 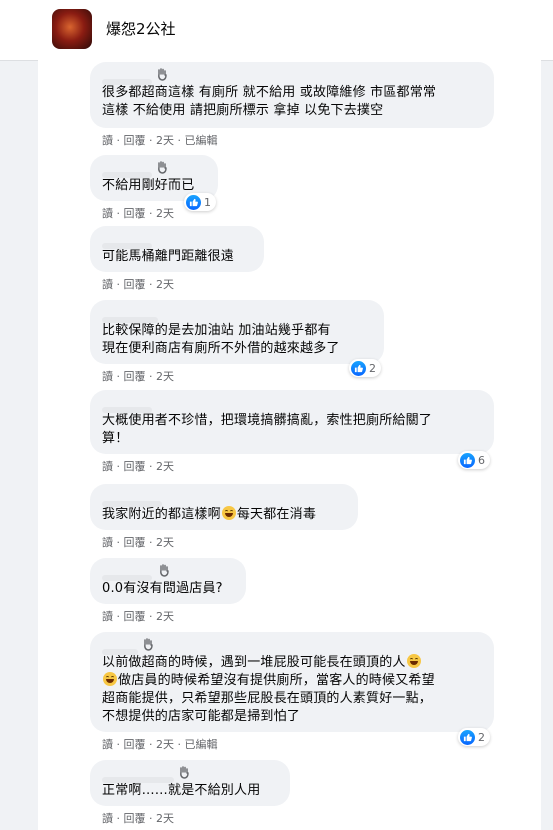 I want to click on reaction-count: 6, so click(x=474, y=460).